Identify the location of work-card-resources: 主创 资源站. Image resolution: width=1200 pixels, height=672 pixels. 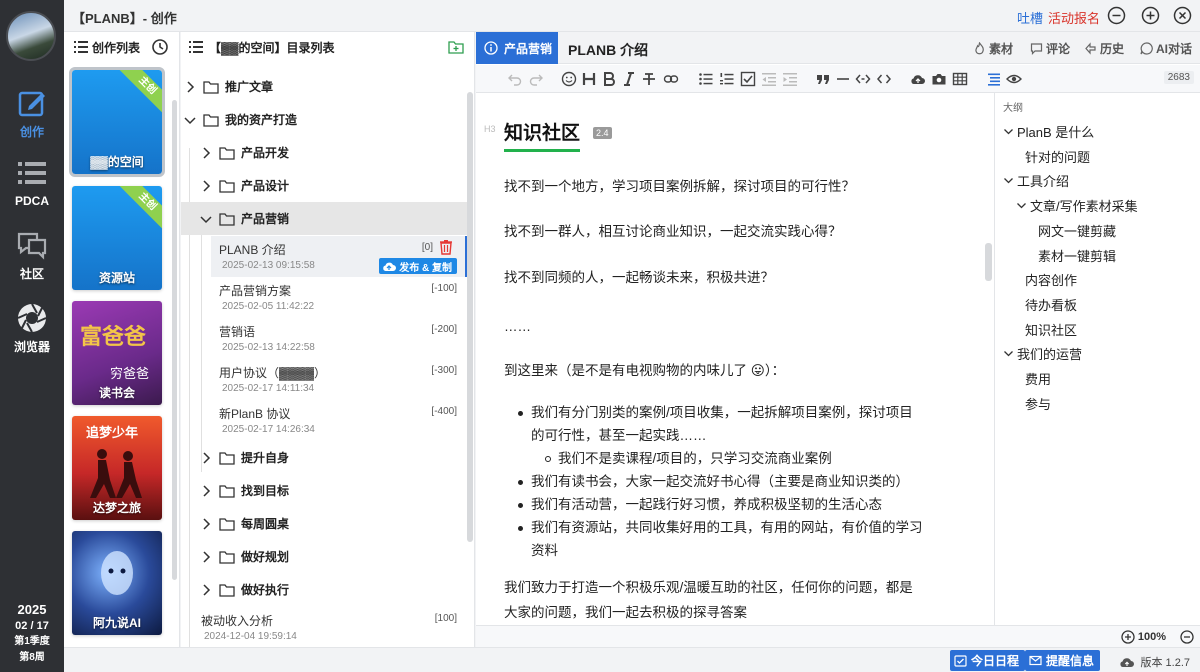
(117, 238).